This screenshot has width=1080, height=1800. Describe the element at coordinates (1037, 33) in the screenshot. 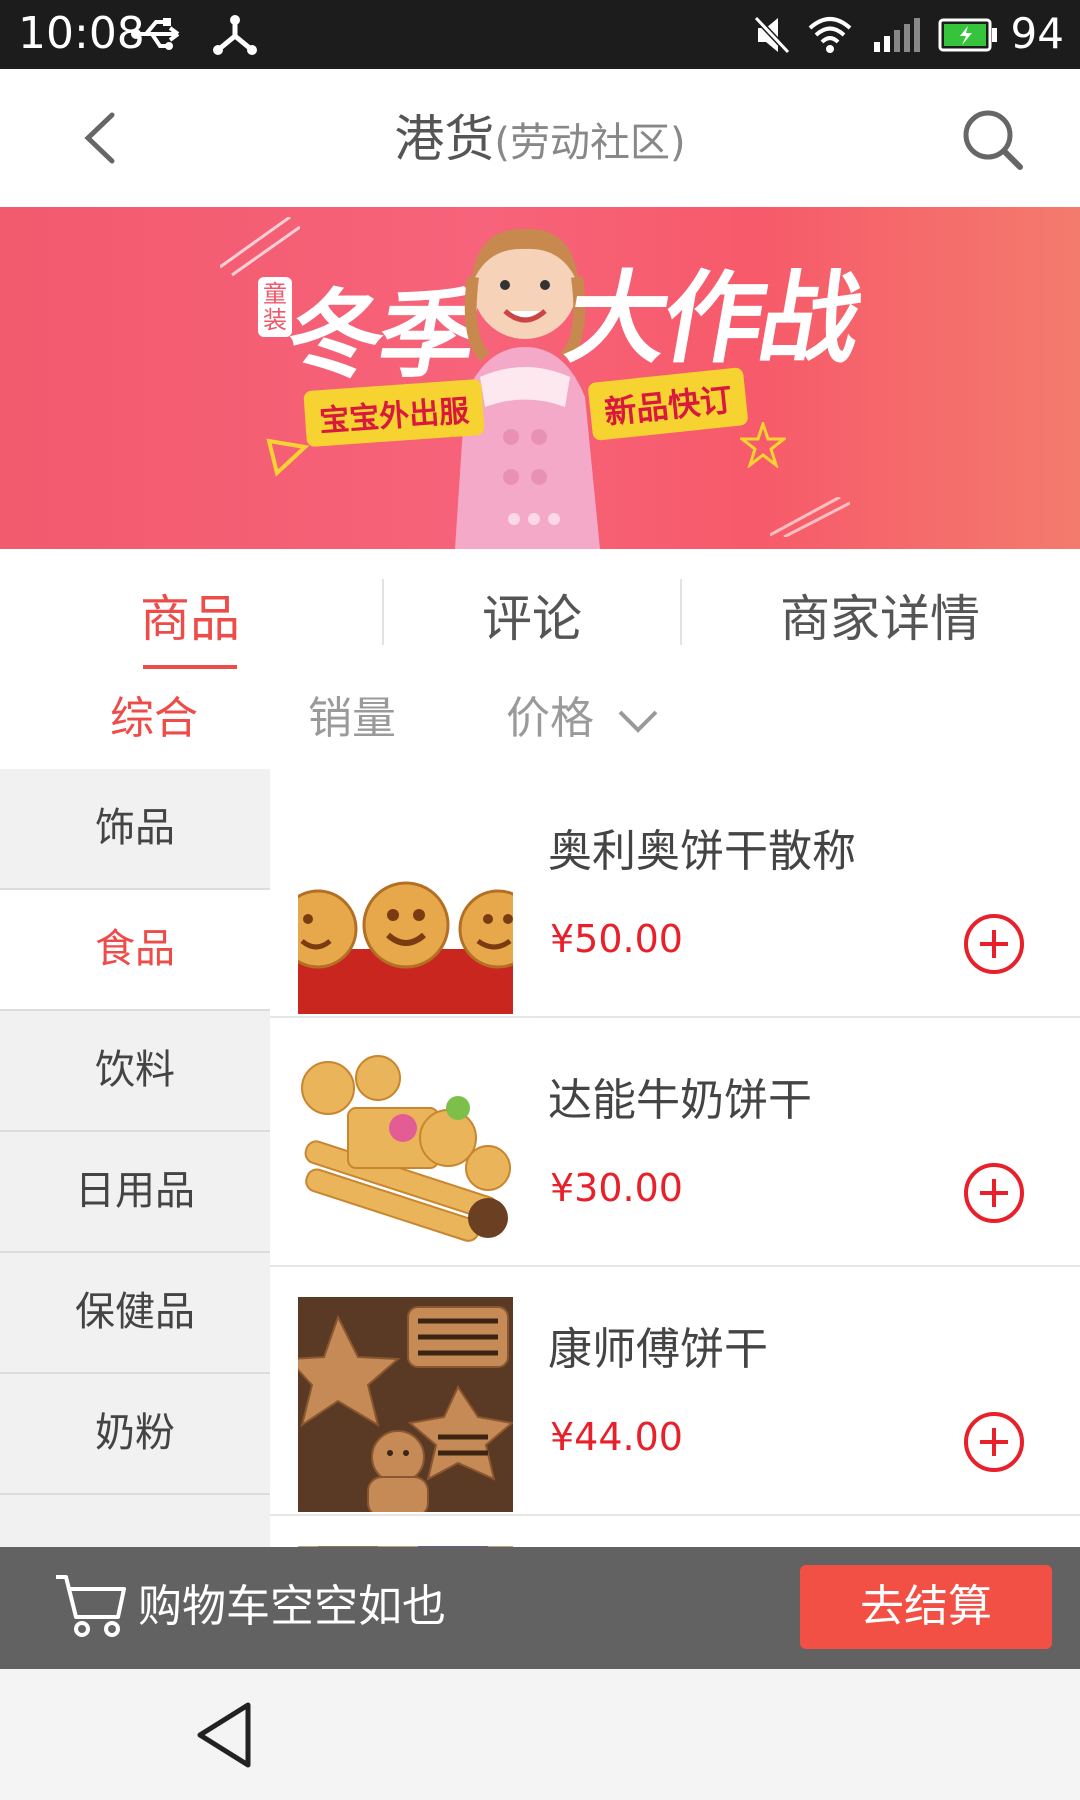

I see `battery-percent: 94` at that location.